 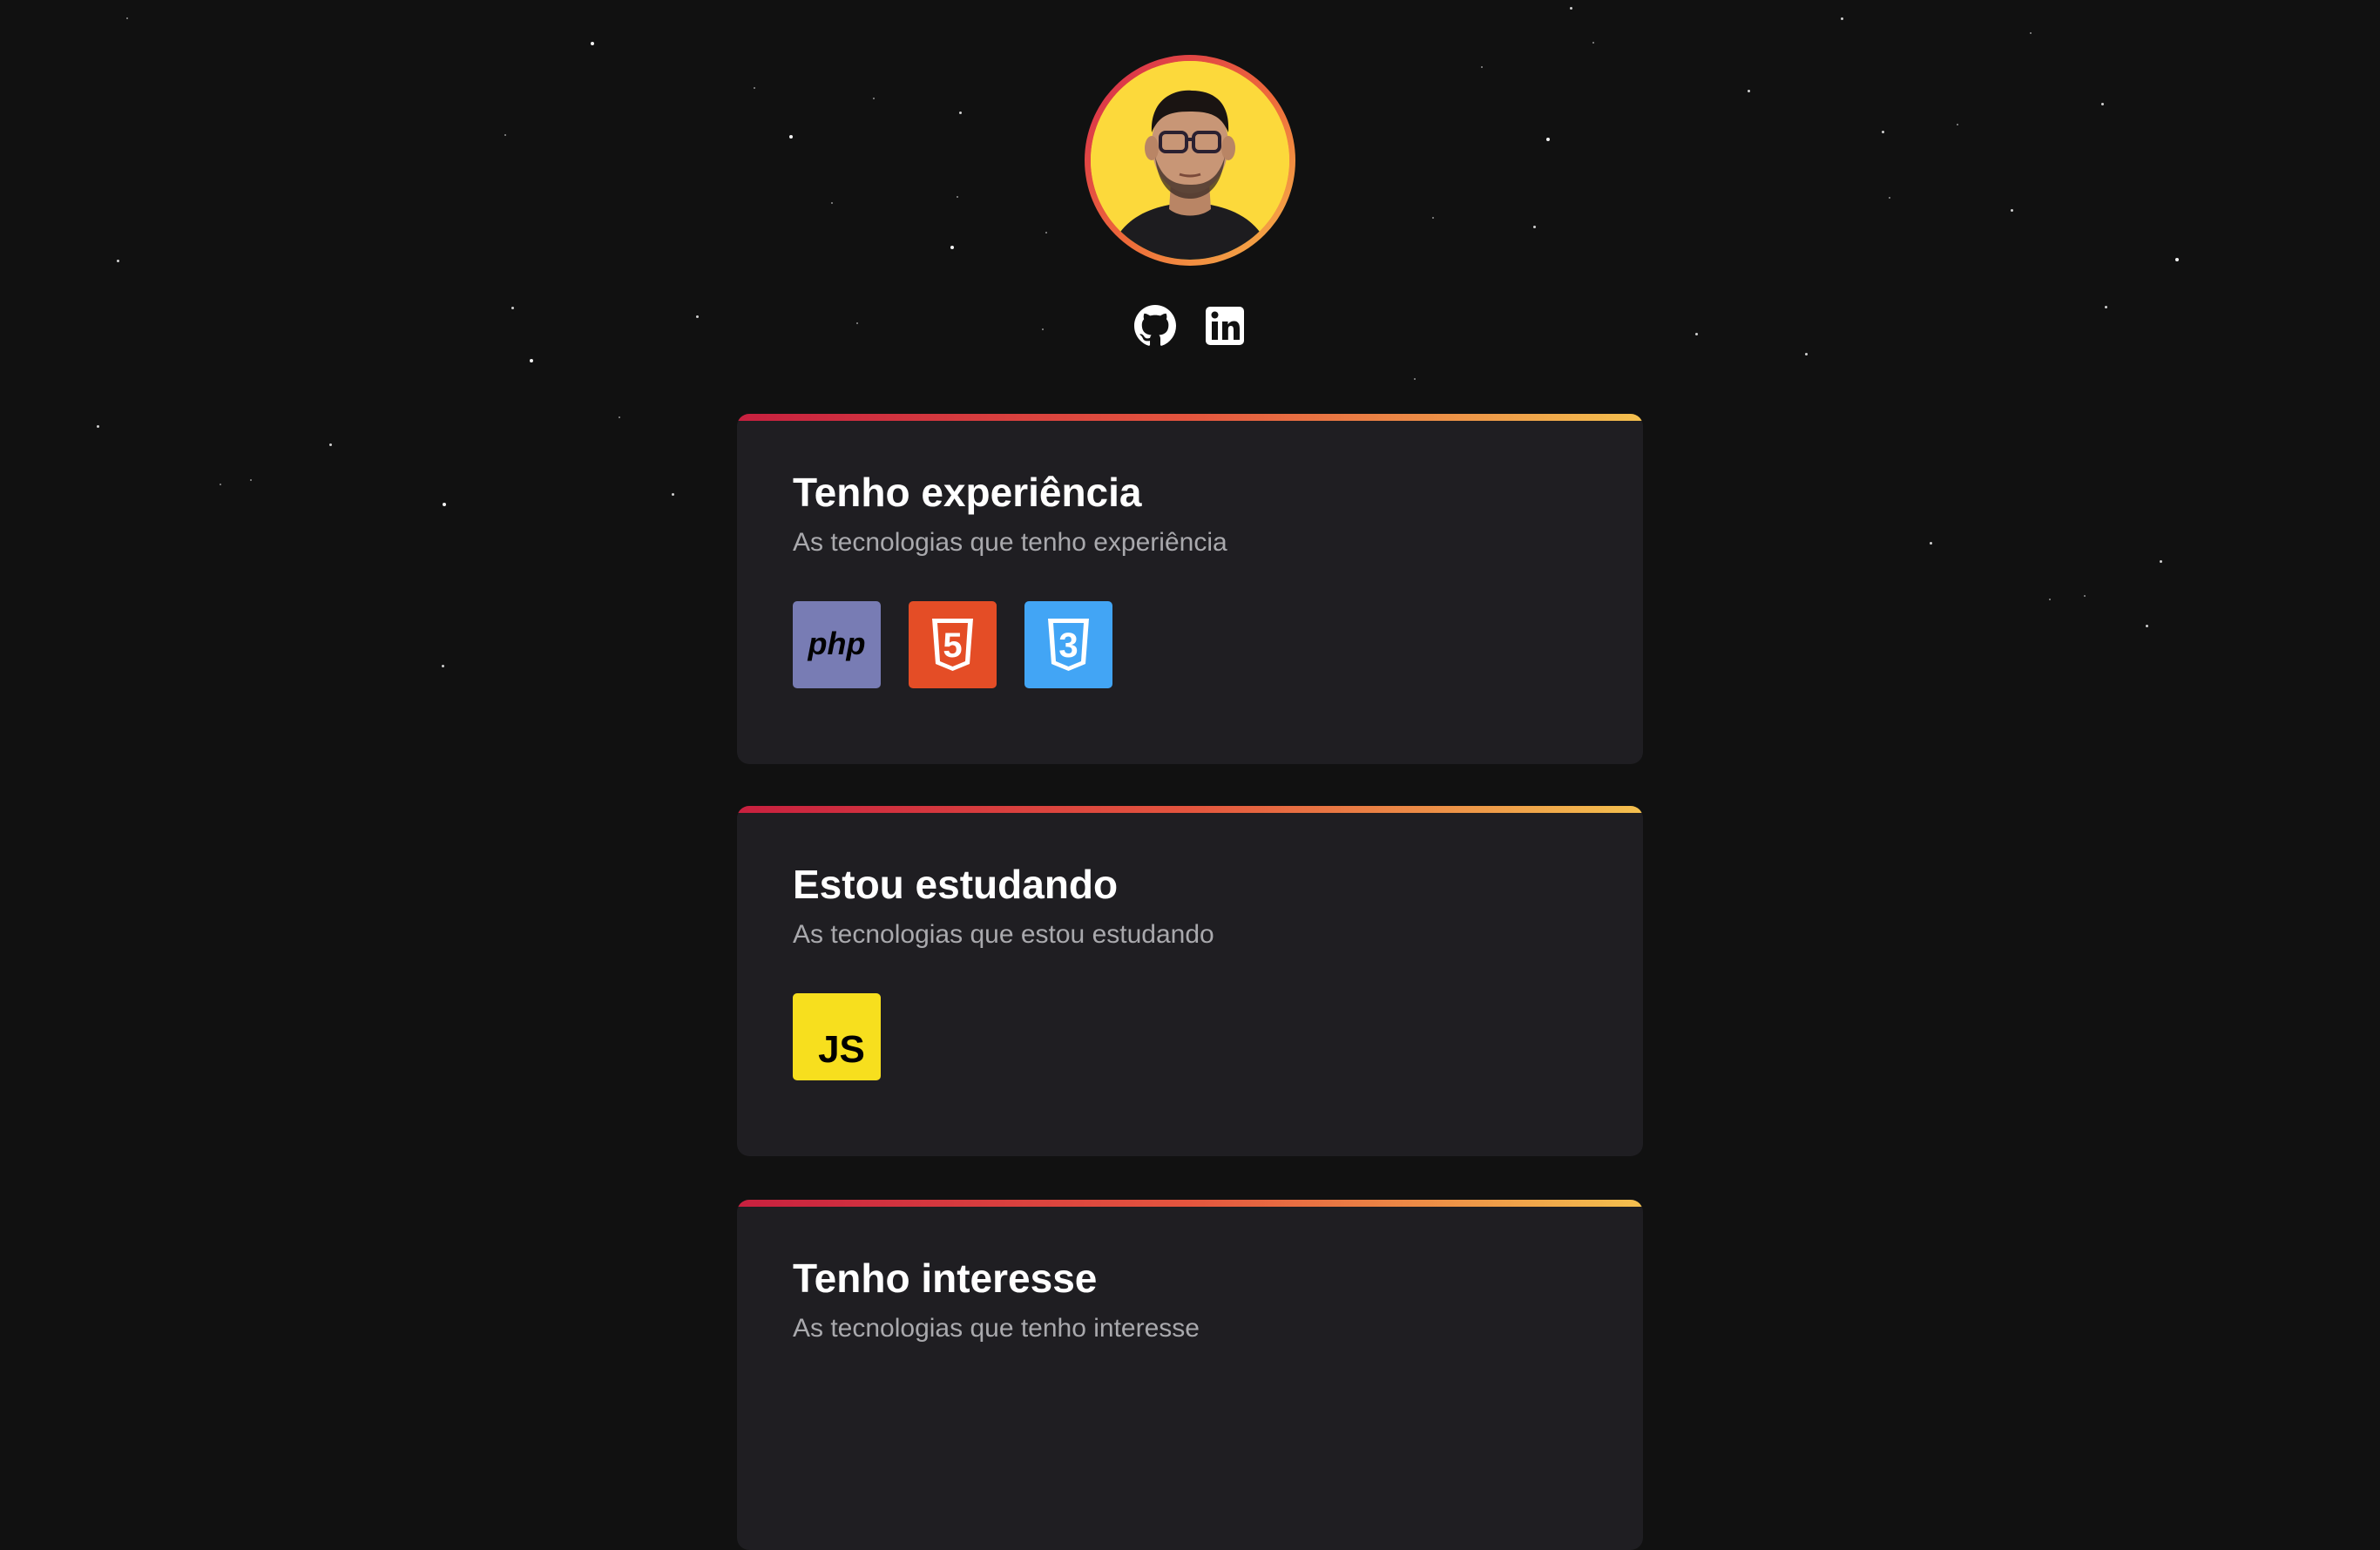 What do you see at coordinates (1010, 542) in the screenshot?
I see `section-subtitle: As tecnologias que tenho experiência` at bounding box center [1010, 542].